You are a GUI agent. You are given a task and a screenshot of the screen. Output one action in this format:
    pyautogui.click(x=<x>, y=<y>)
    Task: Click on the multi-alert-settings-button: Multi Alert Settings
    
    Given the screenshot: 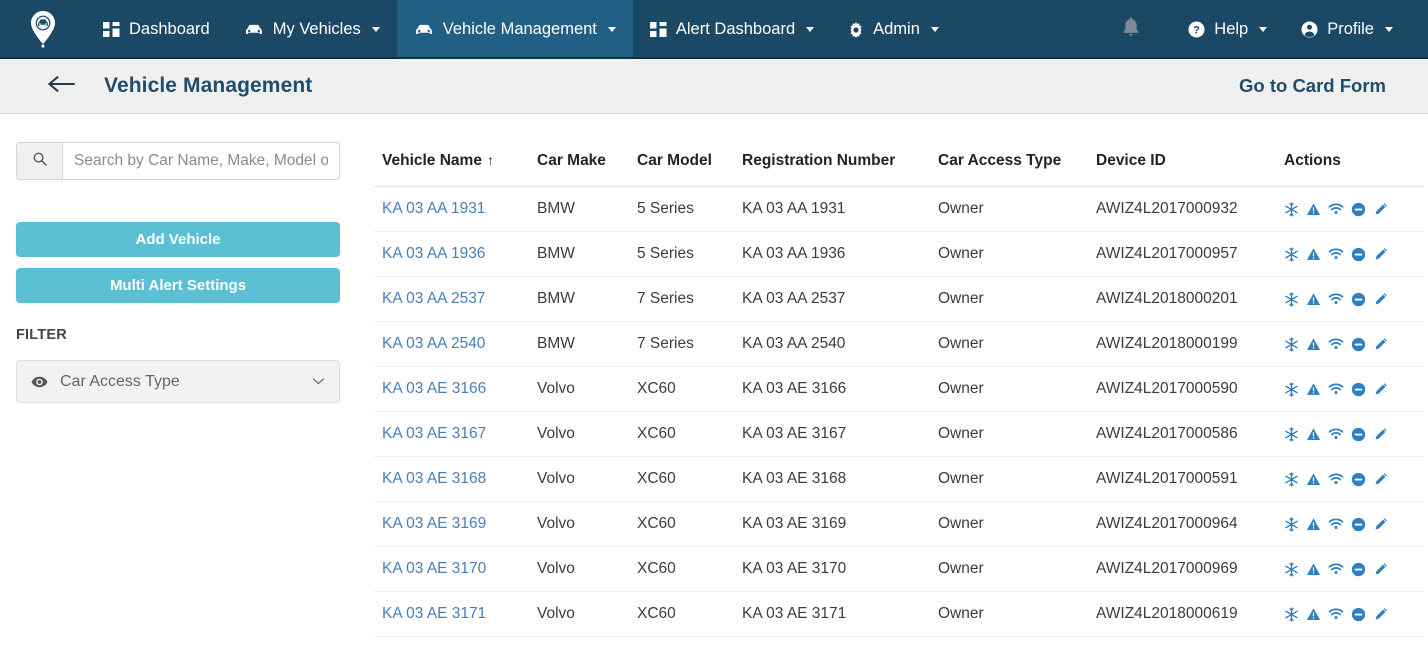 What is the action you would take?
    pyautogui.click(x=178, y=285)
    